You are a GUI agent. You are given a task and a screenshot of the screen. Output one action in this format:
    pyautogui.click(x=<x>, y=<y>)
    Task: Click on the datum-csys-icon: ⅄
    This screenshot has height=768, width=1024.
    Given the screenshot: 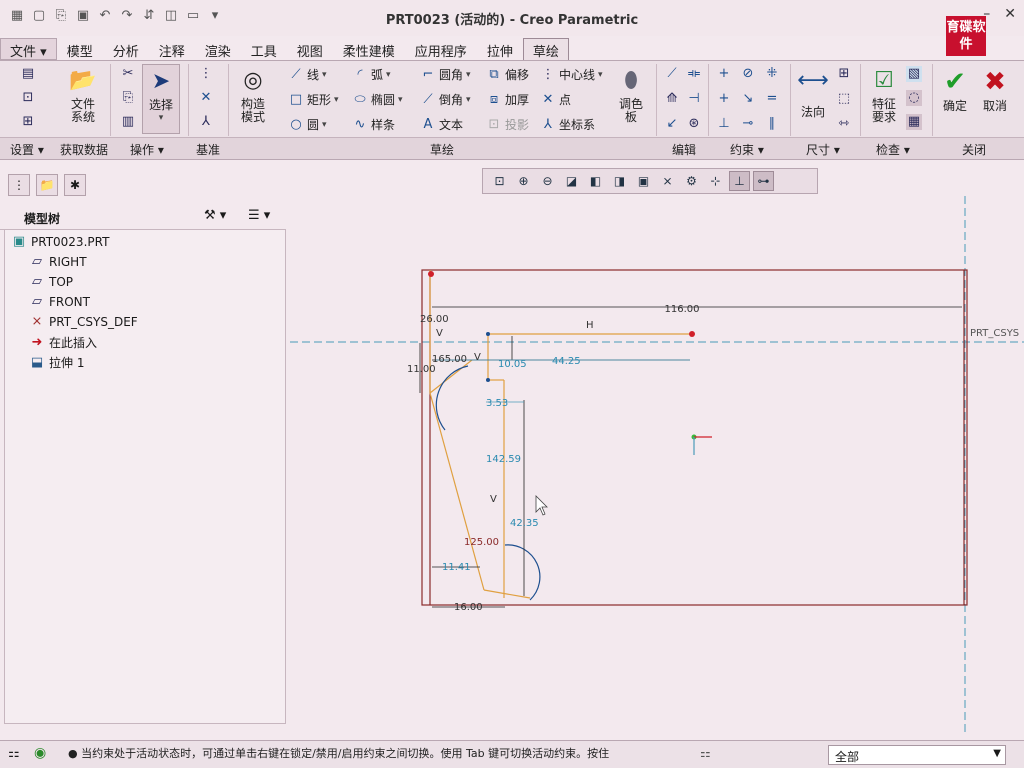 What is the action you would take?
    pyautogui.click(x=206, y=122)
    